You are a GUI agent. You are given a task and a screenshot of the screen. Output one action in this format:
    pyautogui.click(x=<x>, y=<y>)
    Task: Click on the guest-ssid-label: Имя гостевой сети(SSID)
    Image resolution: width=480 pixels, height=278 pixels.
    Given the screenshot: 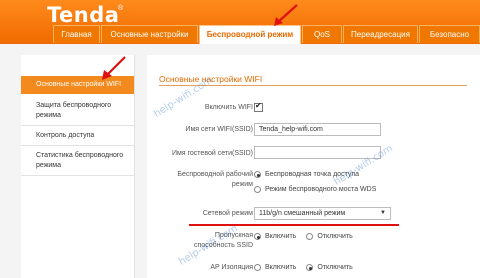 What is the action you would take?
    pyautogui.click(x=212, y=153)
    